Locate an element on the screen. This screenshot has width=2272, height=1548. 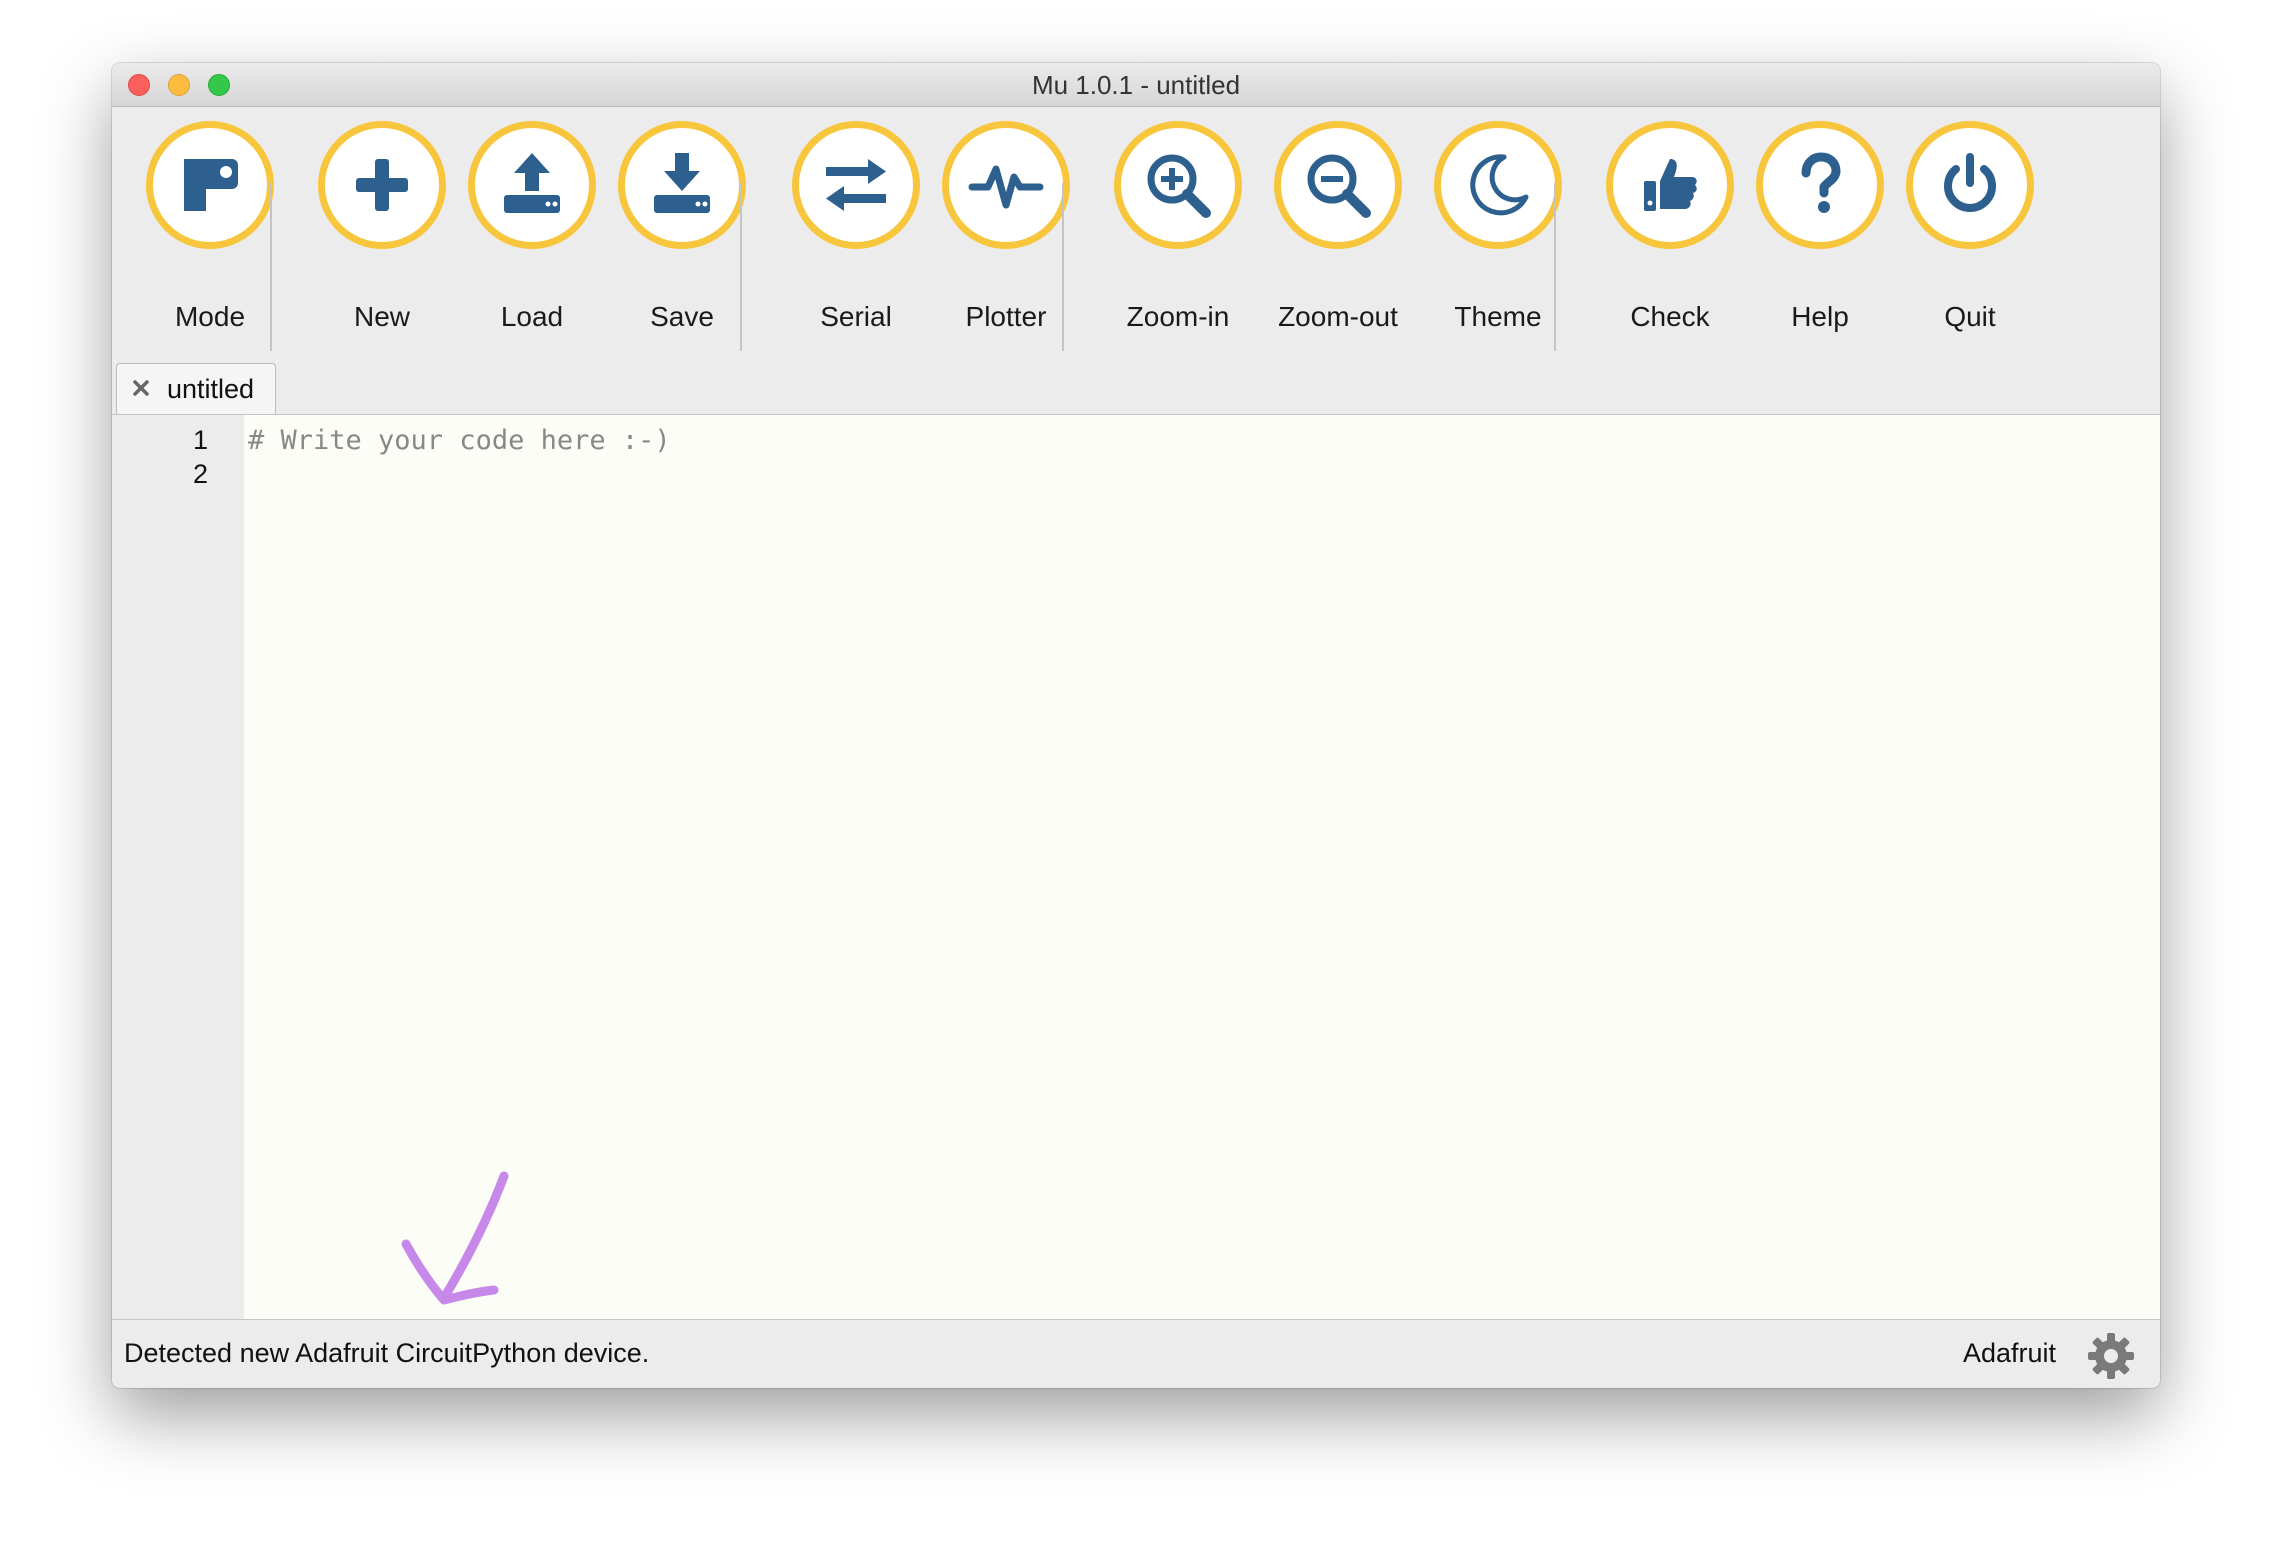
title-bar: Mu 1.0.1 - untitled is located at coordinates (1136, 85).